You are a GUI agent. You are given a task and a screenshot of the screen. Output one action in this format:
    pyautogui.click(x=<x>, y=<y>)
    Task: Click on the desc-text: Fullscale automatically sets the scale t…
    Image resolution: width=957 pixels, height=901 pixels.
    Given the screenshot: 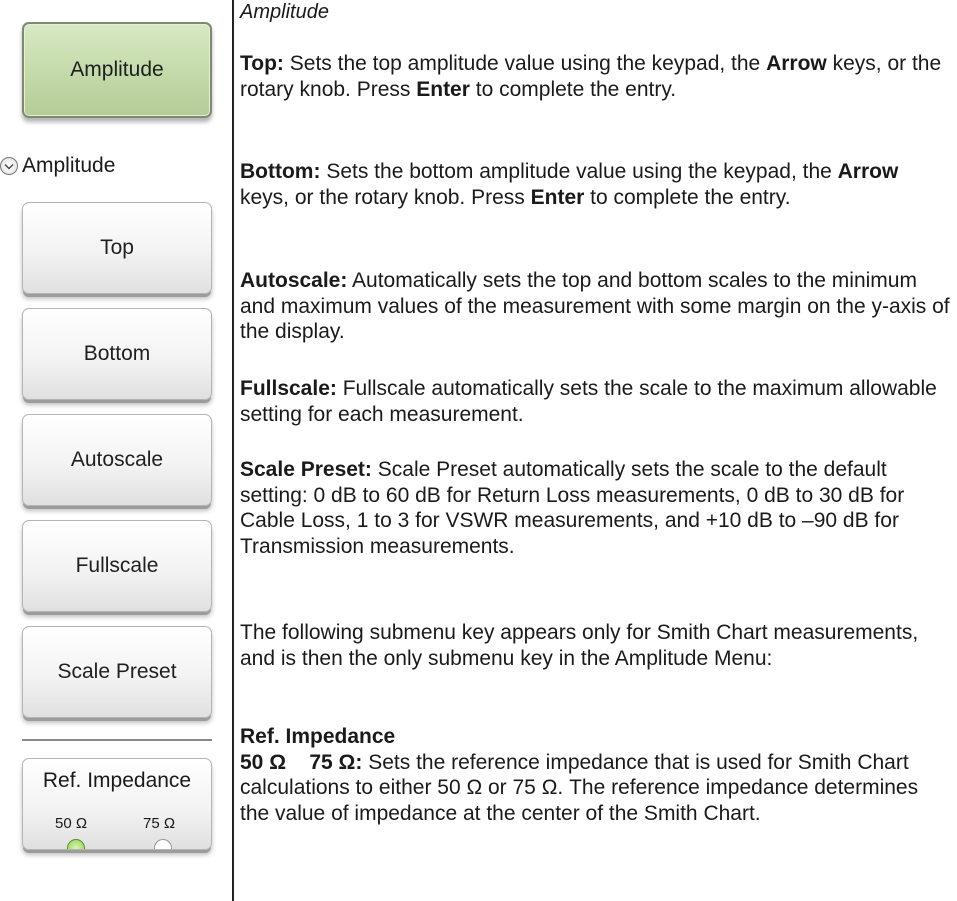 What is the action you would take?
    pyautogui.click(x=588, y=401)
    